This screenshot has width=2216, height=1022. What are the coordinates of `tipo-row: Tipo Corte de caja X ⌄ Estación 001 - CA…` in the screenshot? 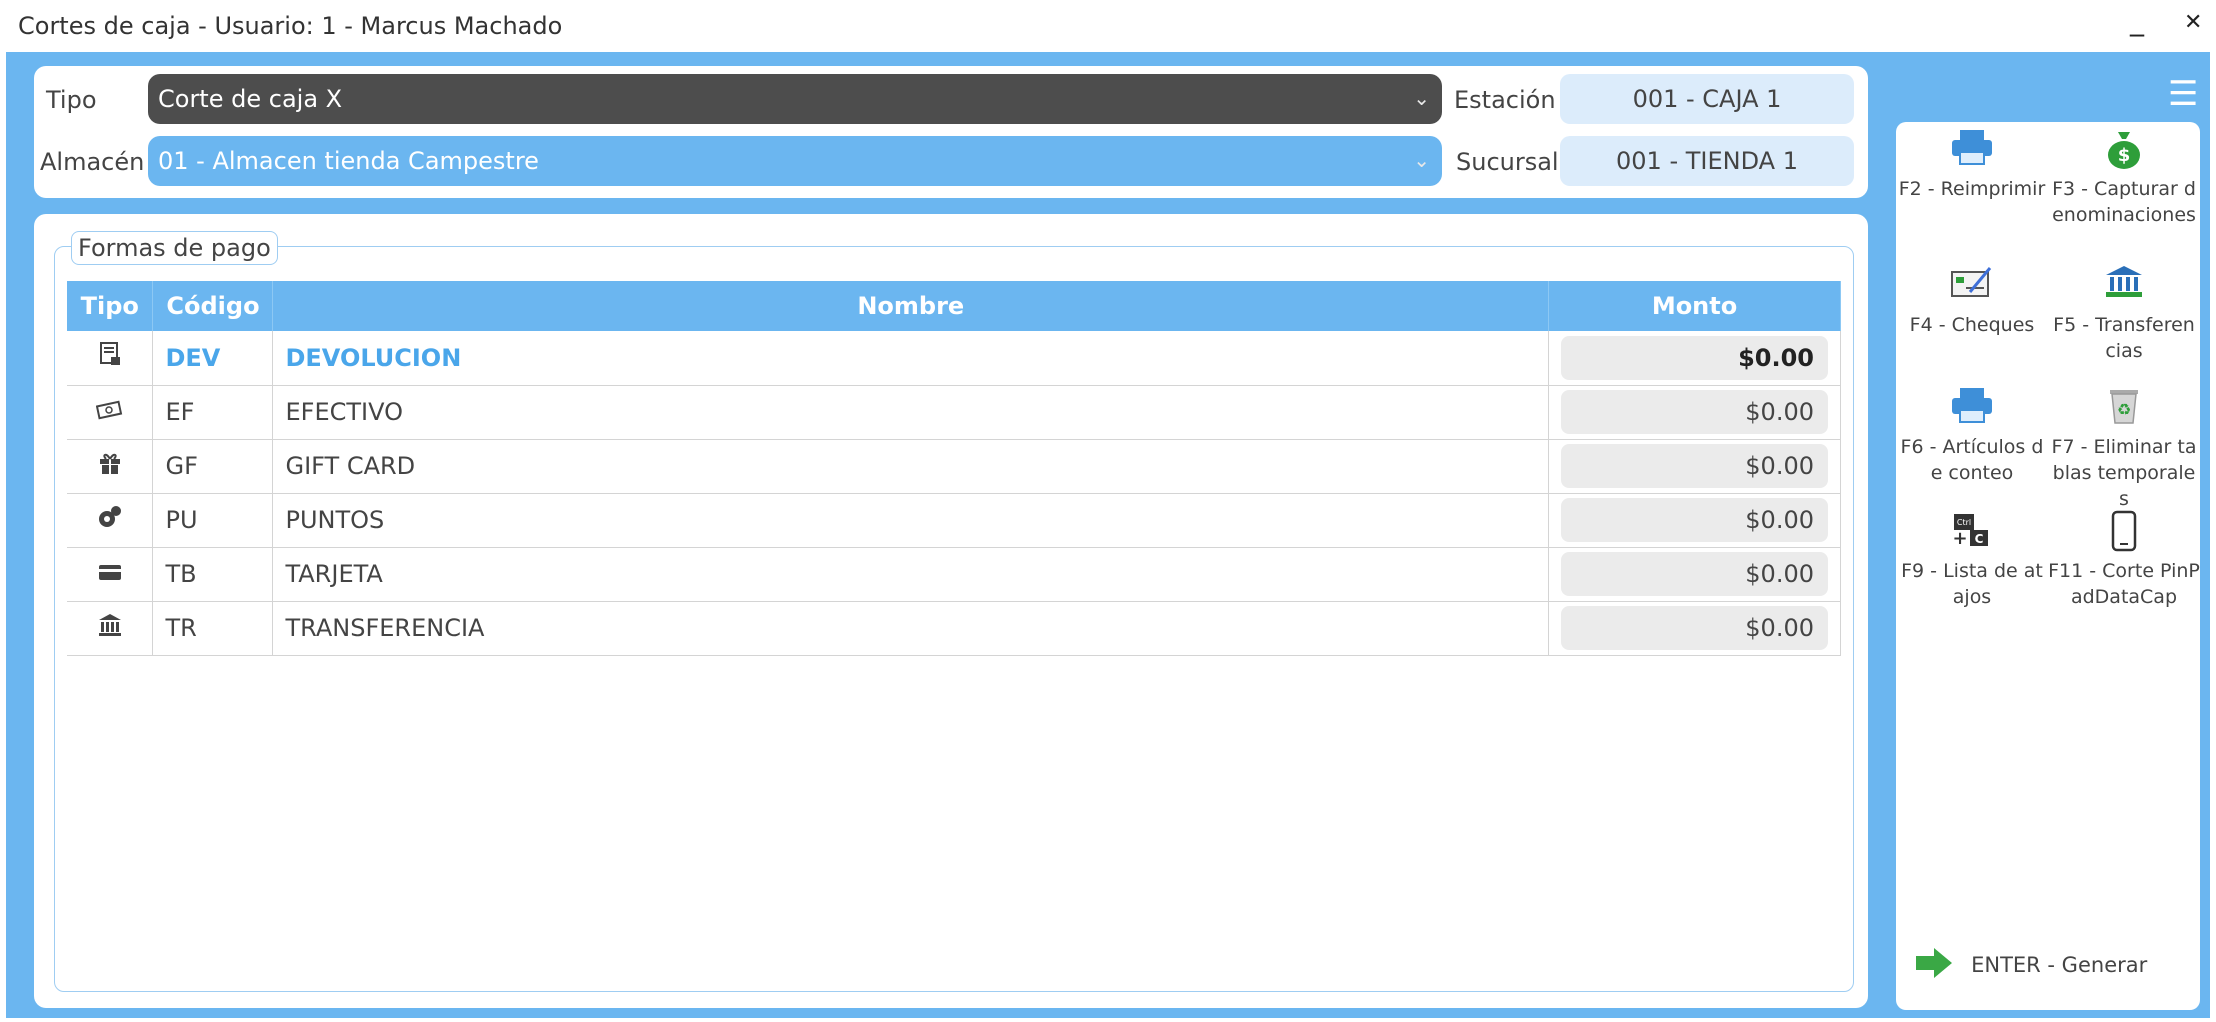 It's located at (951, 100).